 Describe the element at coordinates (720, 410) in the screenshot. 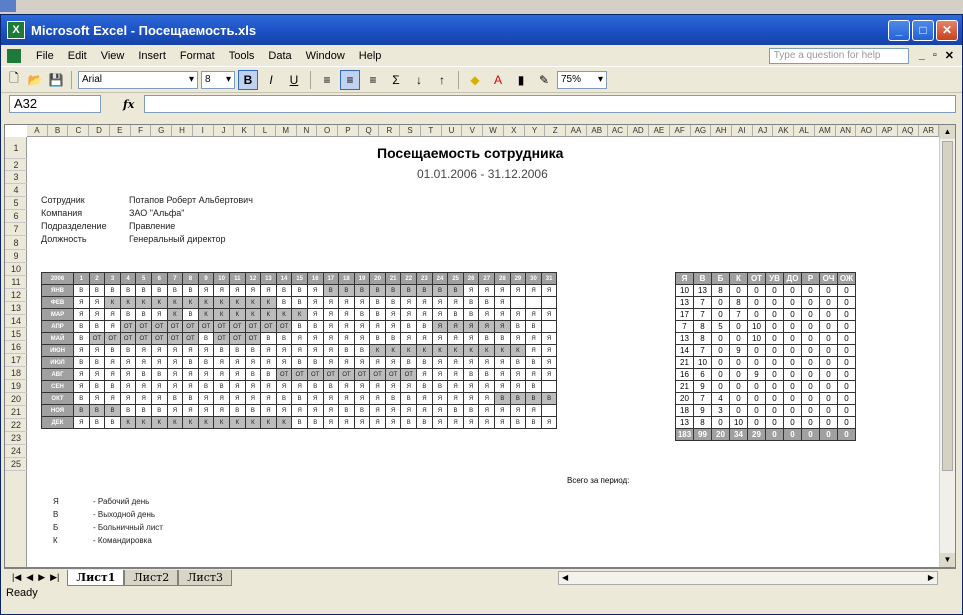

I see `summary-cell: 3` at that location.